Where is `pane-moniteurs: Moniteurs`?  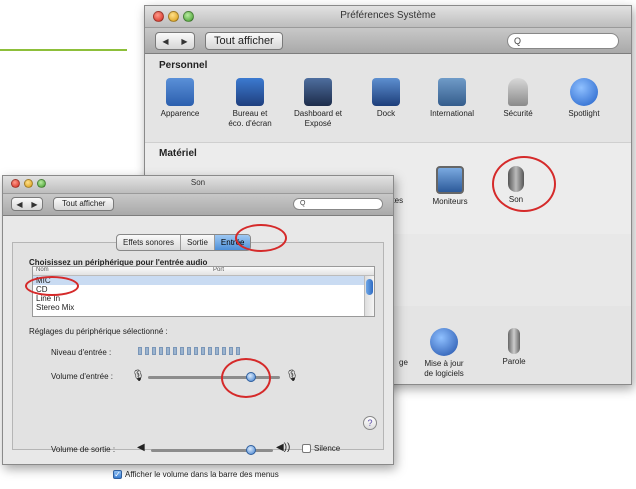
pane-moniteurs: Moniteurs is located at coordinates (450, 186).